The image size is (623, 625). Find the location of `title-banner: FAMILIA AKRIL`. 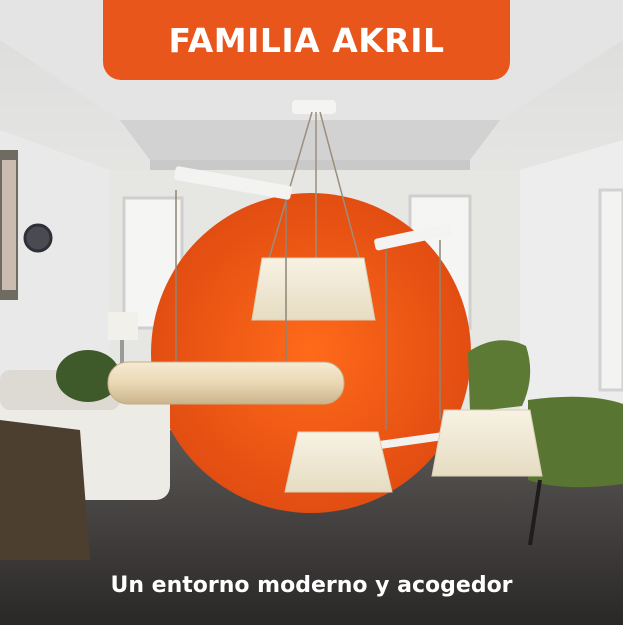

title-banner: FAMILIA AKRIL is located at coordinates (306, 40).